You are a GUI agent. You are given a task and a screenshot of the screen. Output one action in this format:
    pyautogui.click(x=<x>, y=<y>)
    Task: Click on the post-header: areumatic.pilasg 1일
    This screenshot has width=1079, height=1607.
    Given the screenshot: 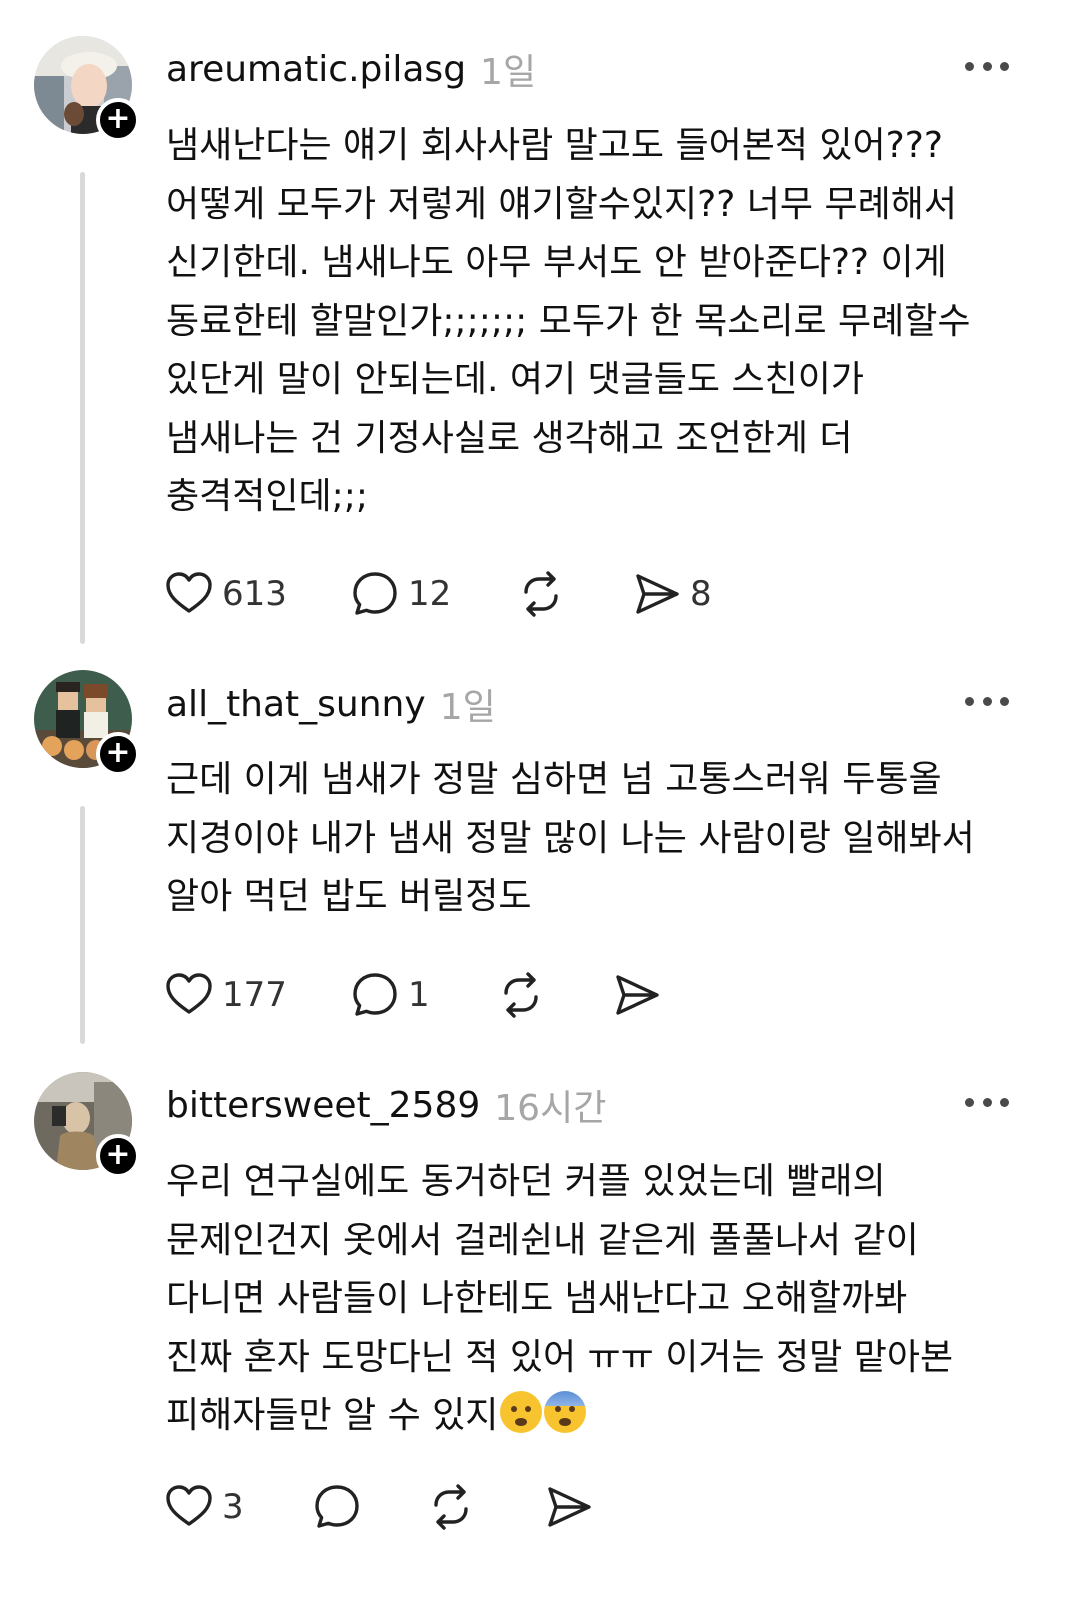 What is the action you would take?
    pyautogui.click(x=351, y=69)
    